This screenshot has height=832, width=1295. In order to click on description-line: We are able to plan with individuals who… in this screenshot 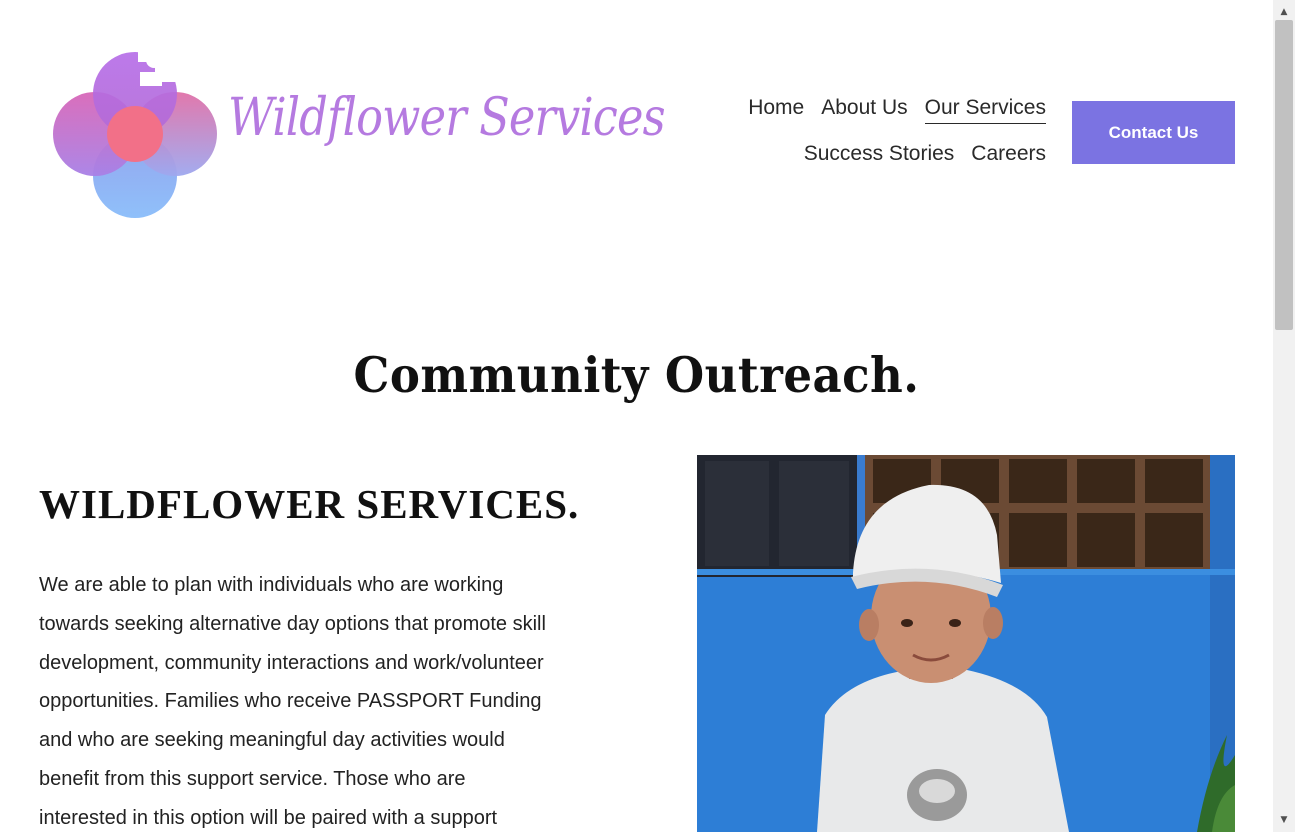, I will do `click(271, 585)`.